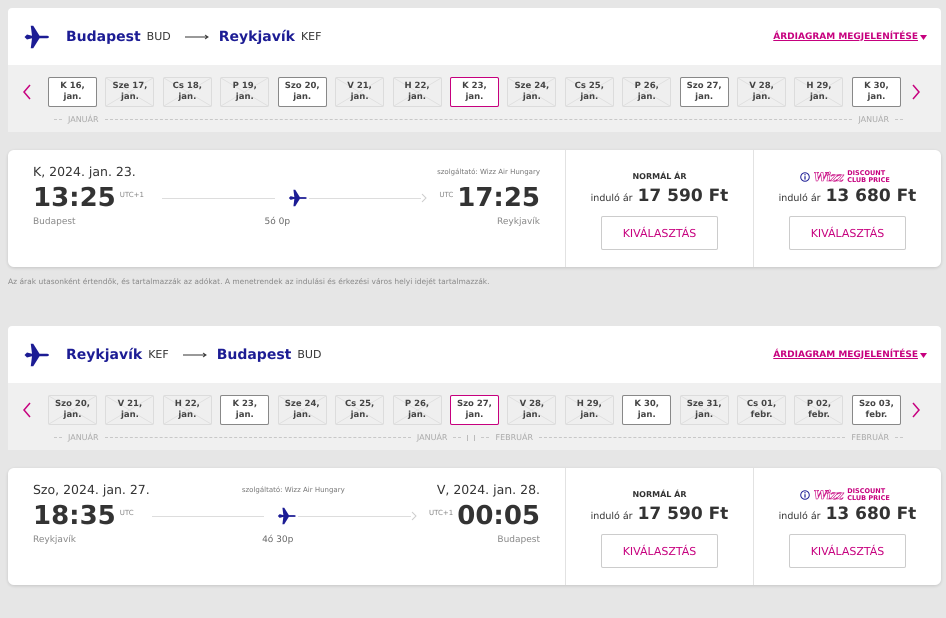 This screenshot has height=618, width=946. I want to click on date-chip: Cs 01, febr., so click(761, 410).